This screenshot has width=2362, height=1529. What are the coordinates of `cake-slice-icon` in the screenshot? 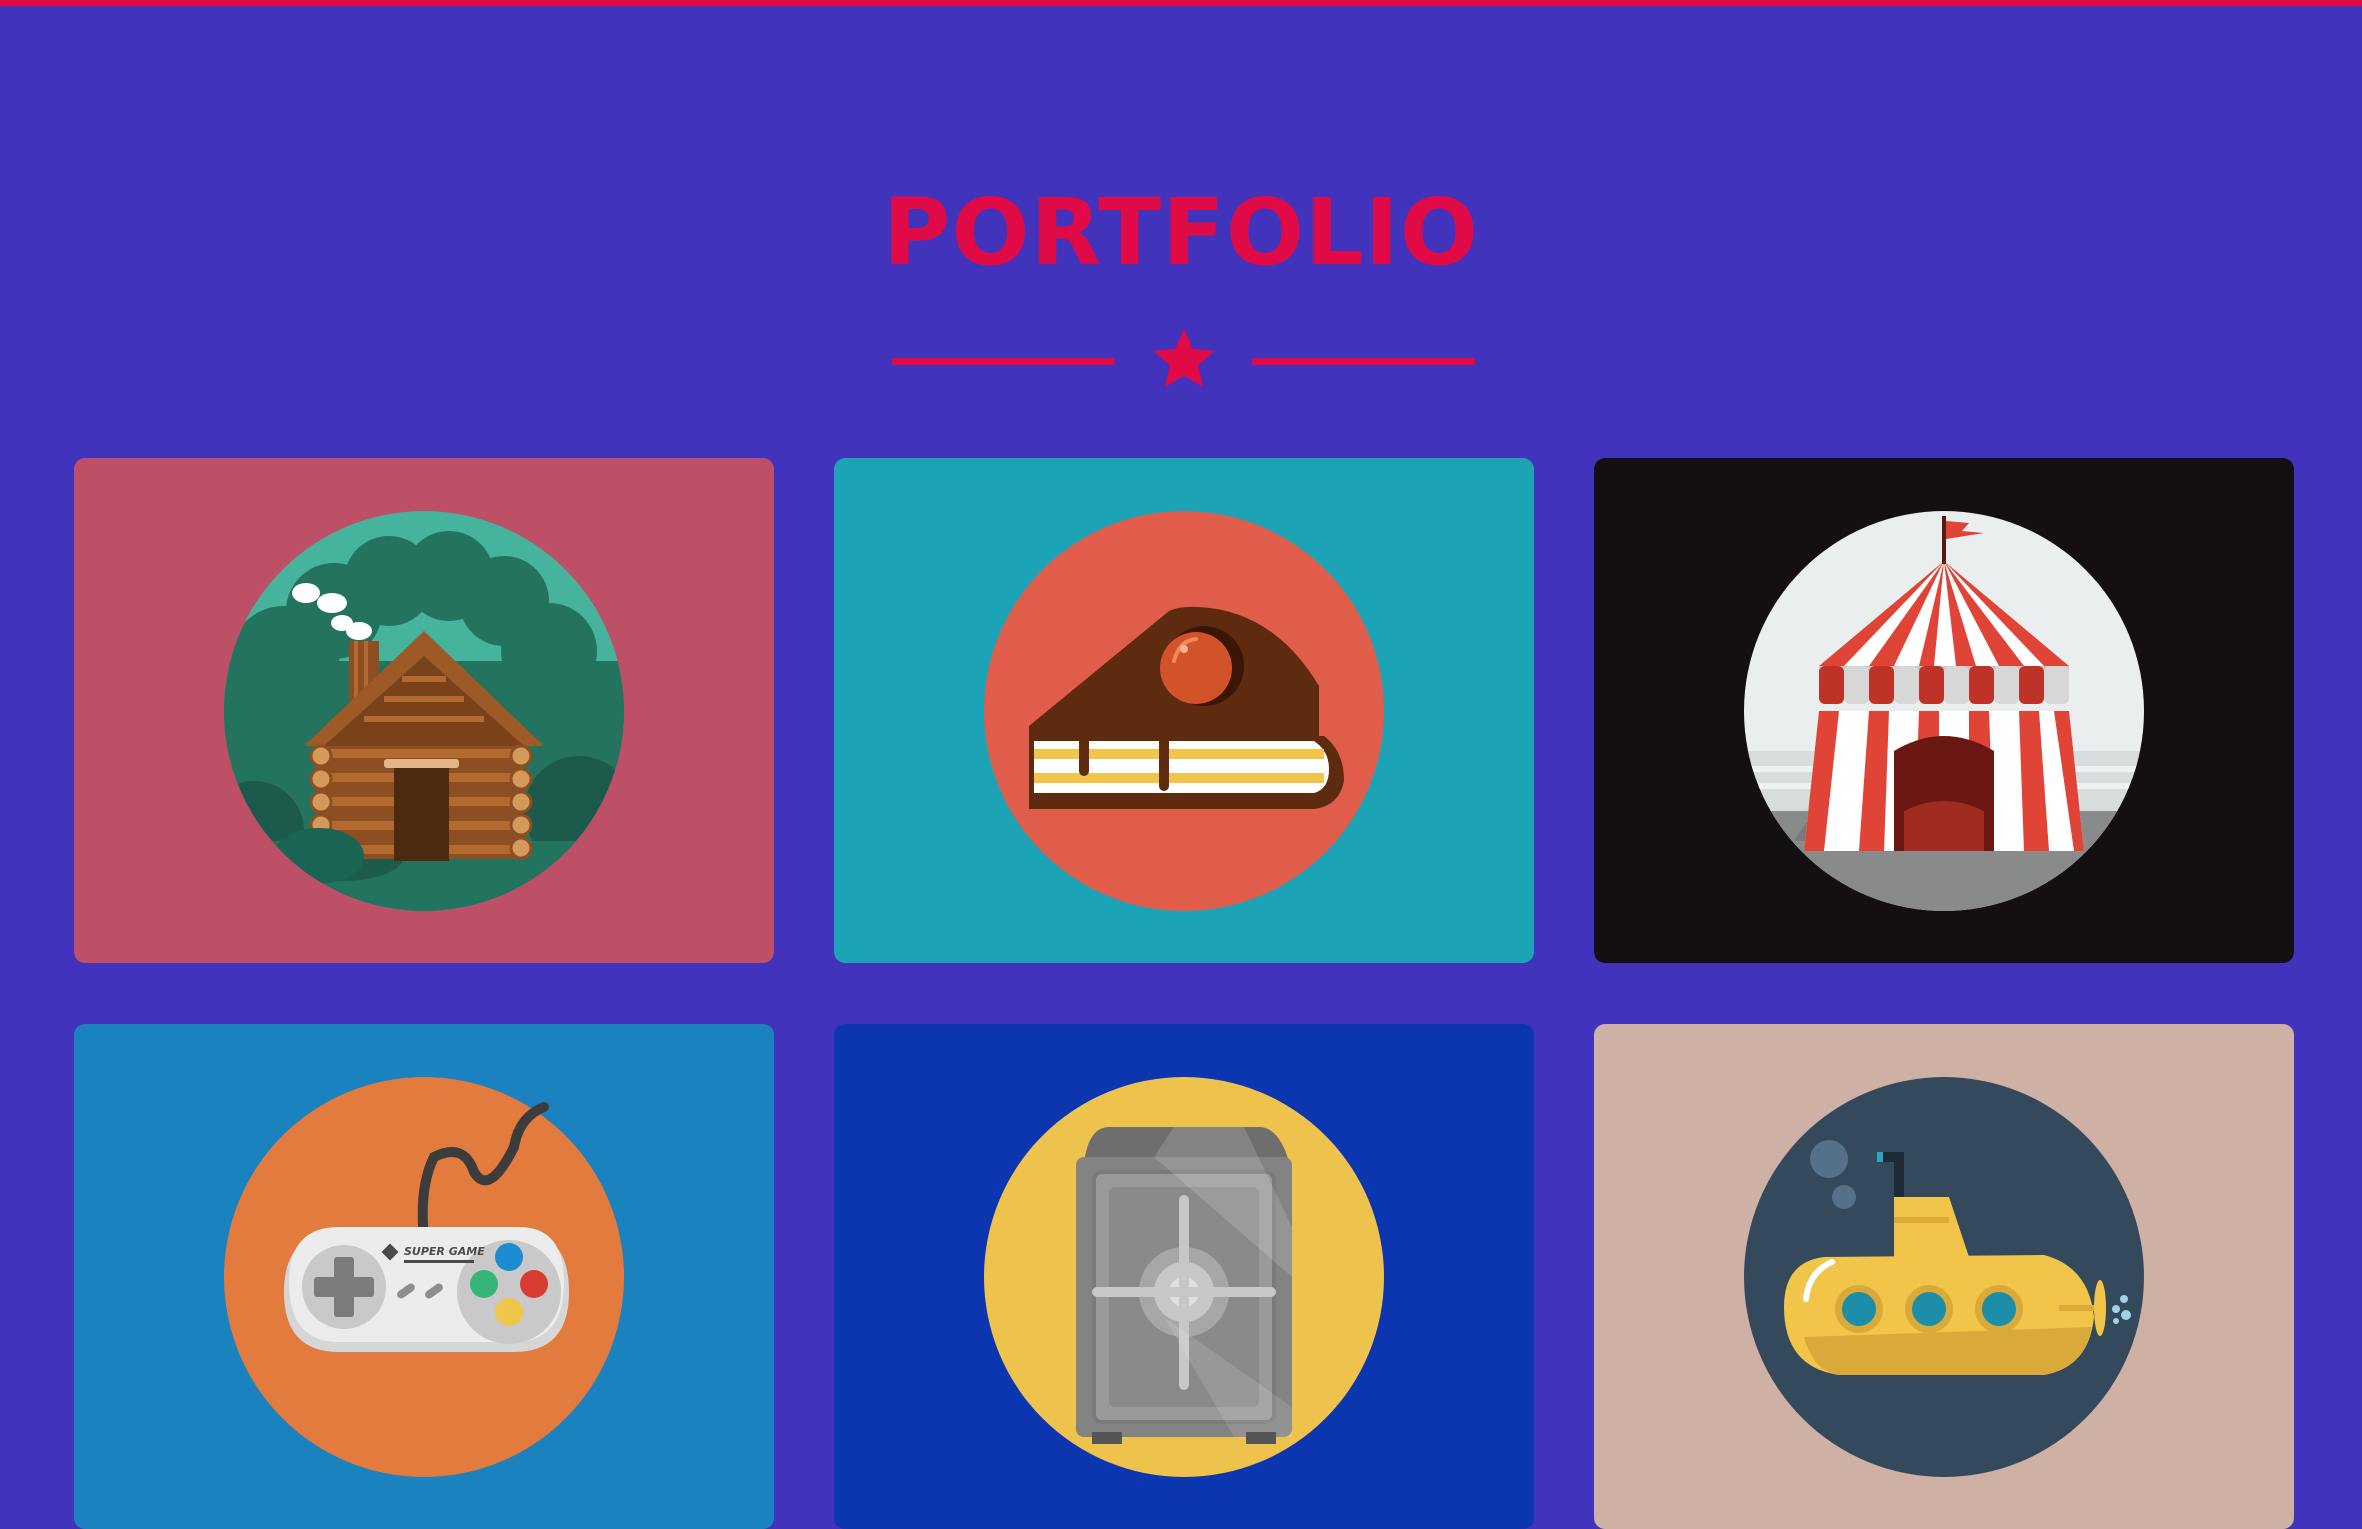 It's located at (1184, 711).